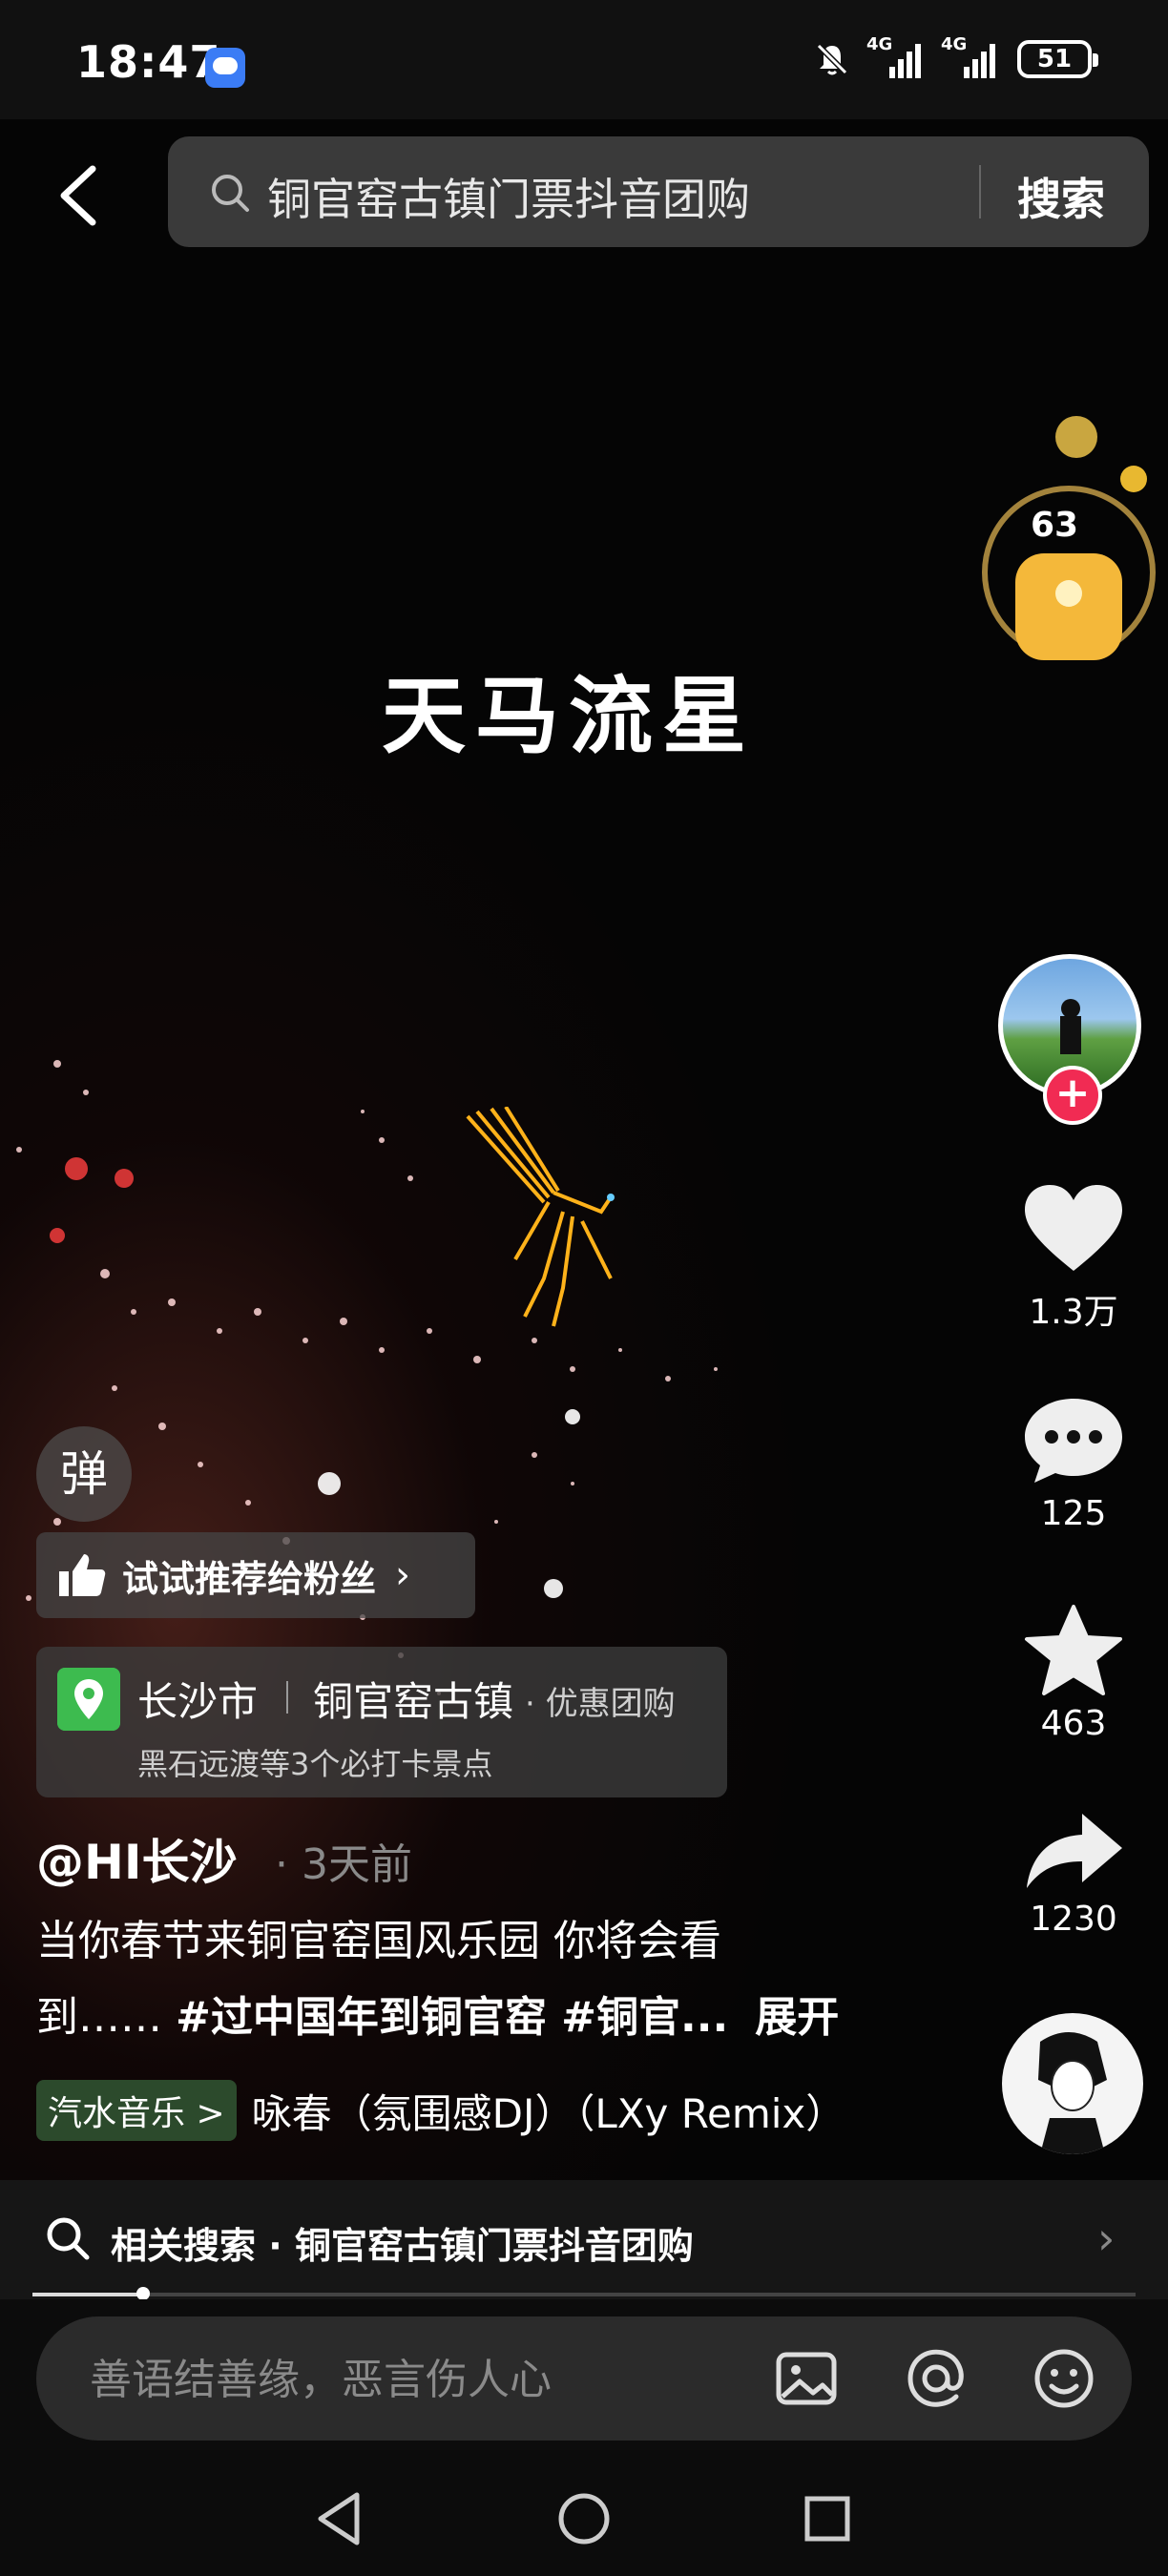 Image resolution: width=1168 pixels, height=2576 pixels. What do you see at coordinates (413, 1701) in the screenshot?
I see `location-place: 铜官窑古镇` at bounding box center [413, 1701].